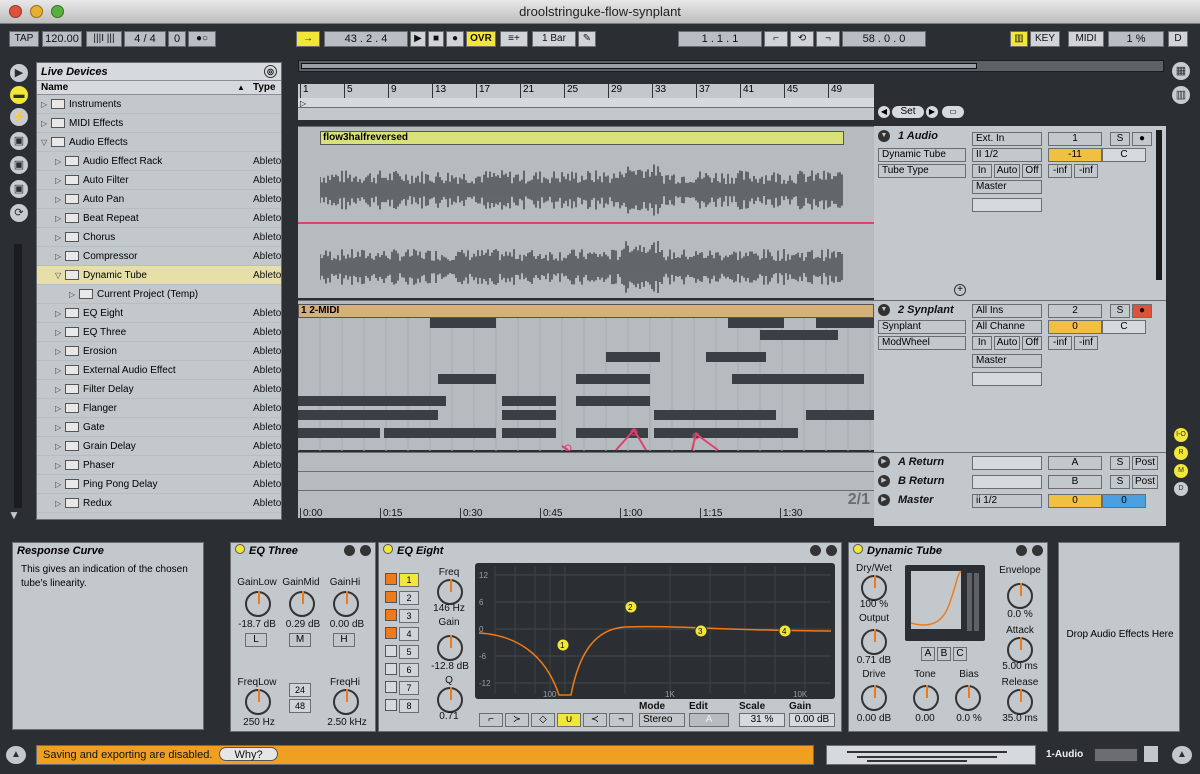 The image size is (1200, 774). Describe the element at coordinates (932, 112) in the screenshot. I see `next-locator-icon: ▶` at that location.